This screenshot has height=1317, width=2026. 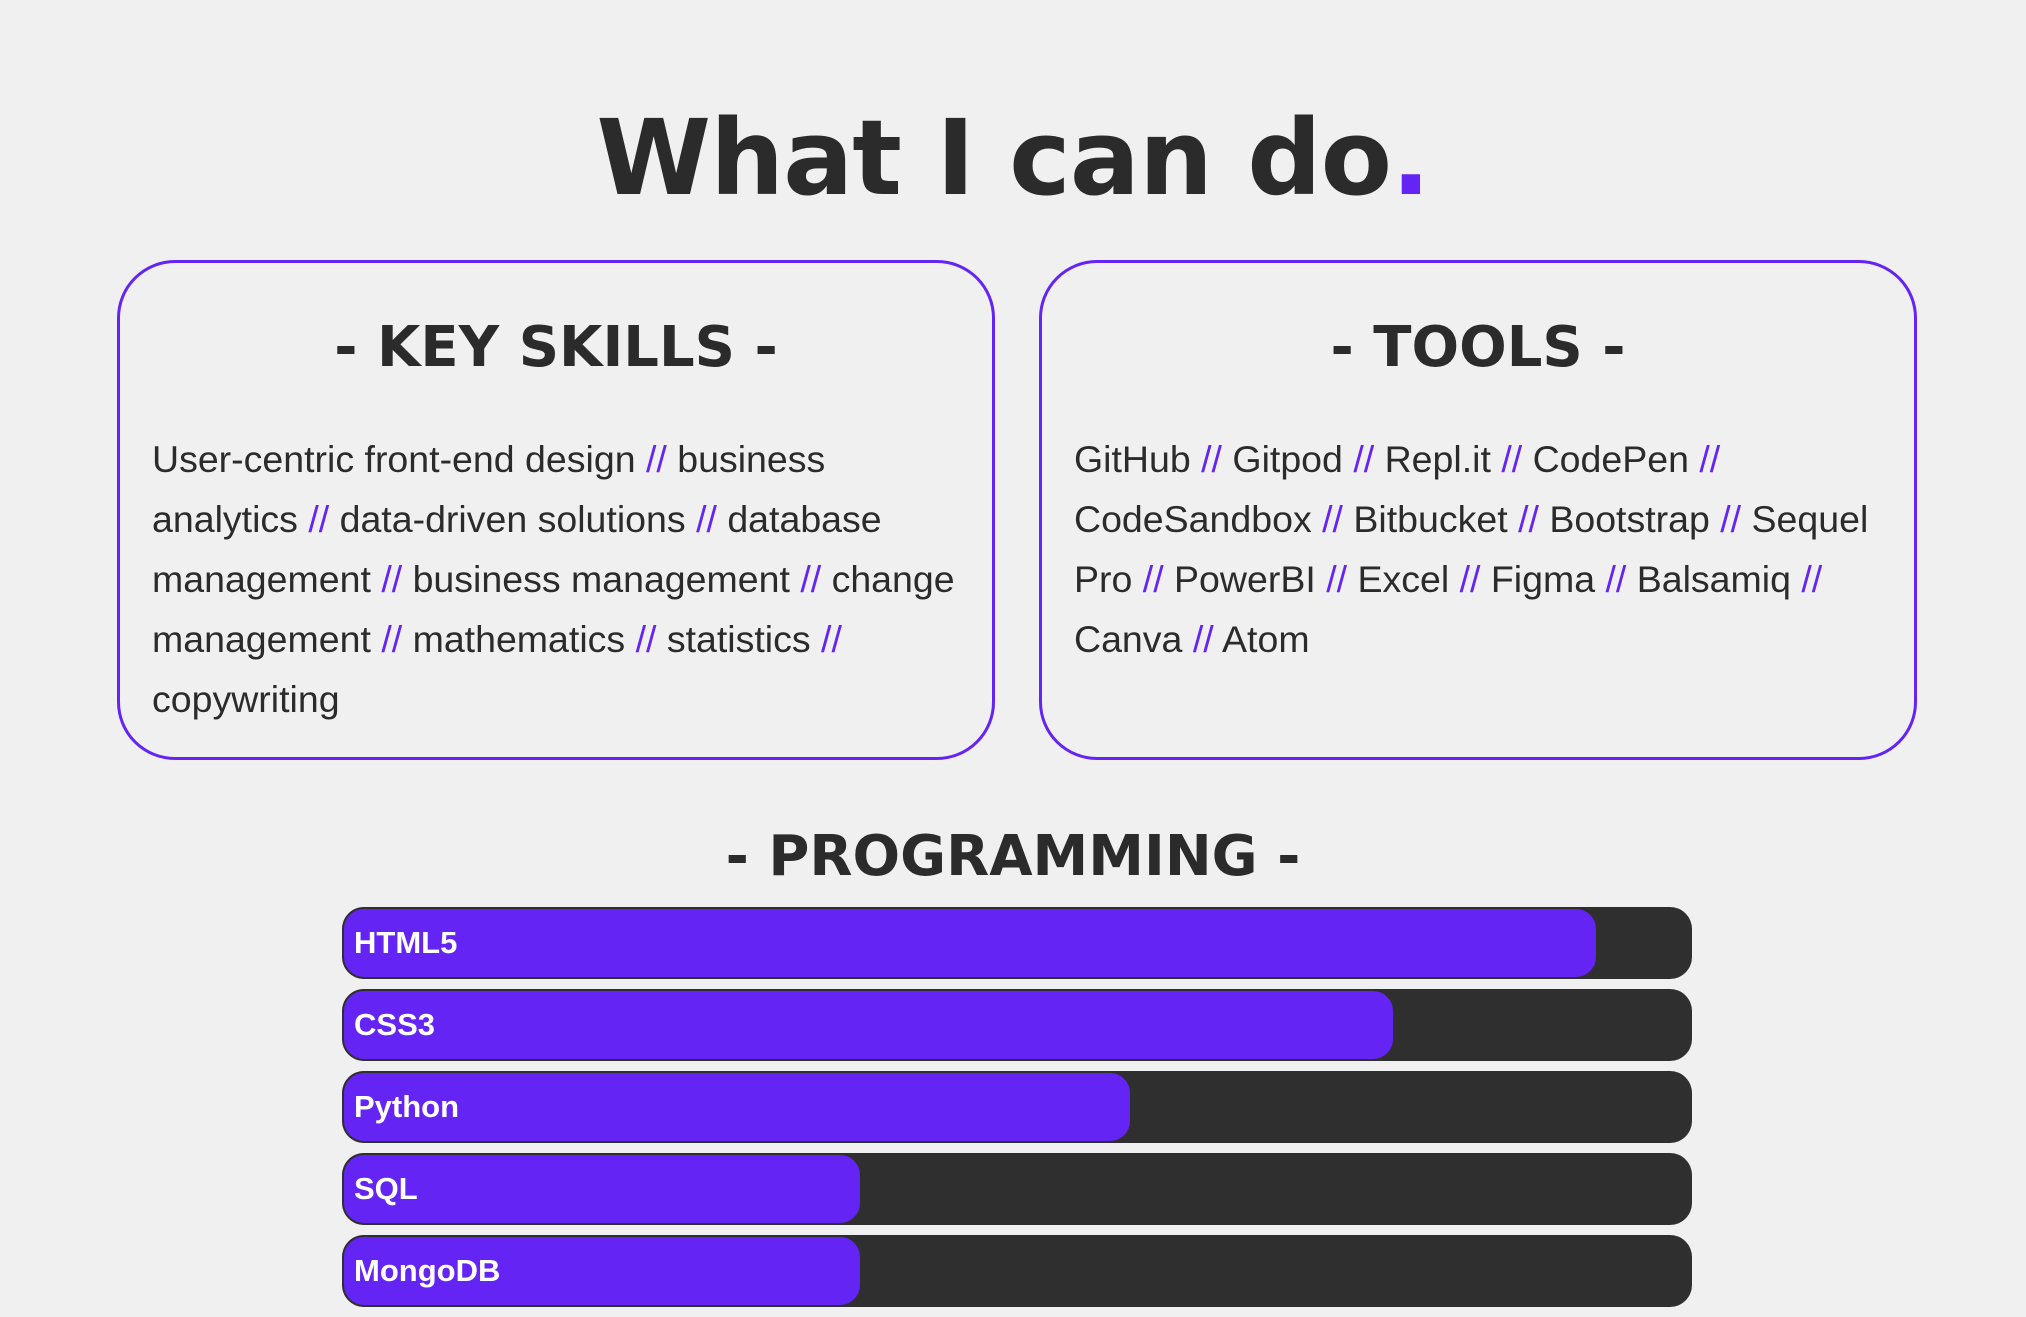 I want to click on key-skills-item: data-driven solutions, so click(x=512, y=519).